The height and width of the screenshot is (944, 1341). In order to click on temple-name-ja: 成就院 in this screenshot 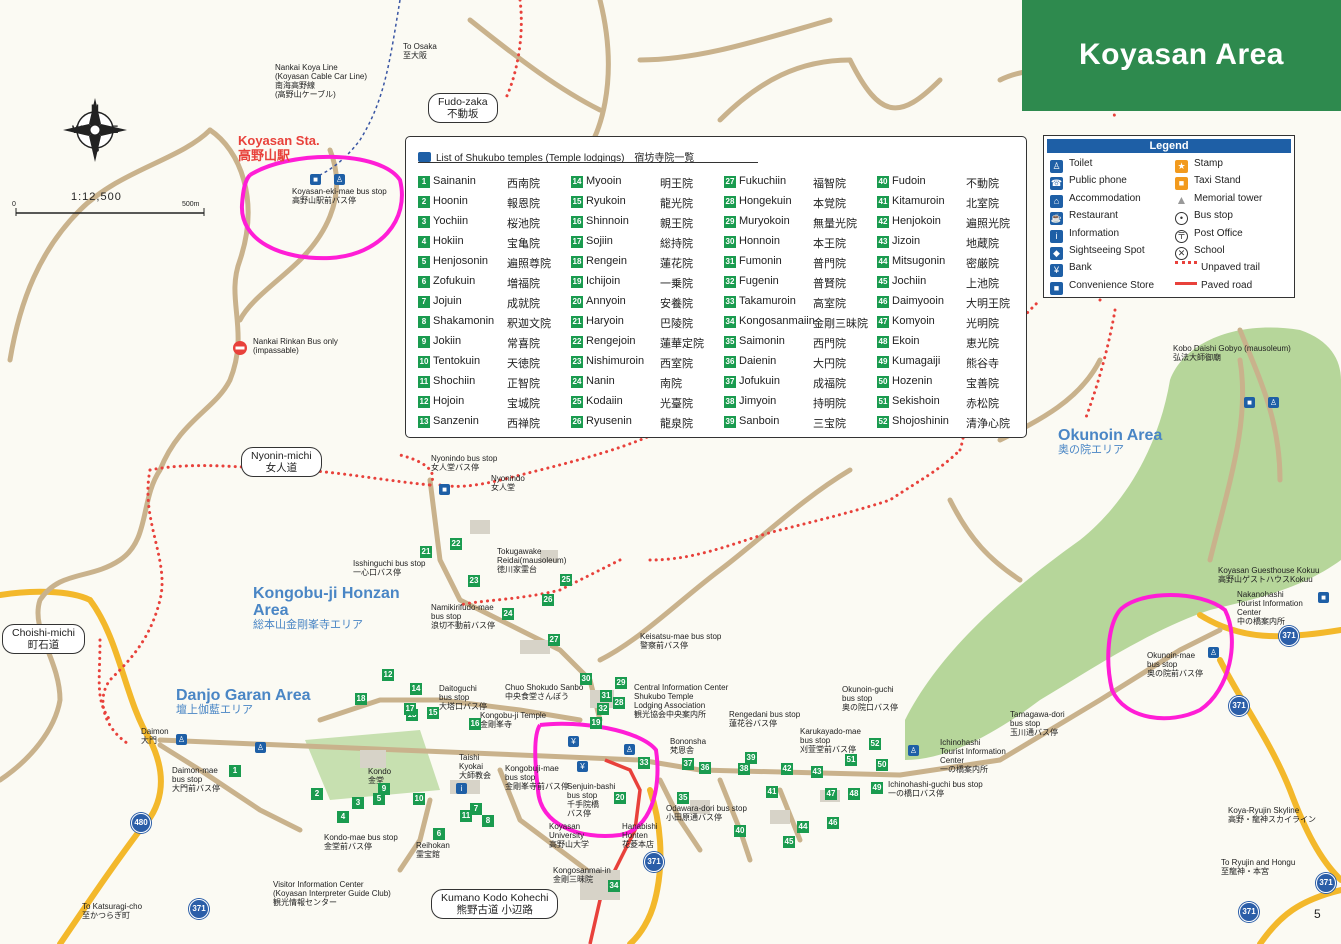, I will do `click(523, 304)`.